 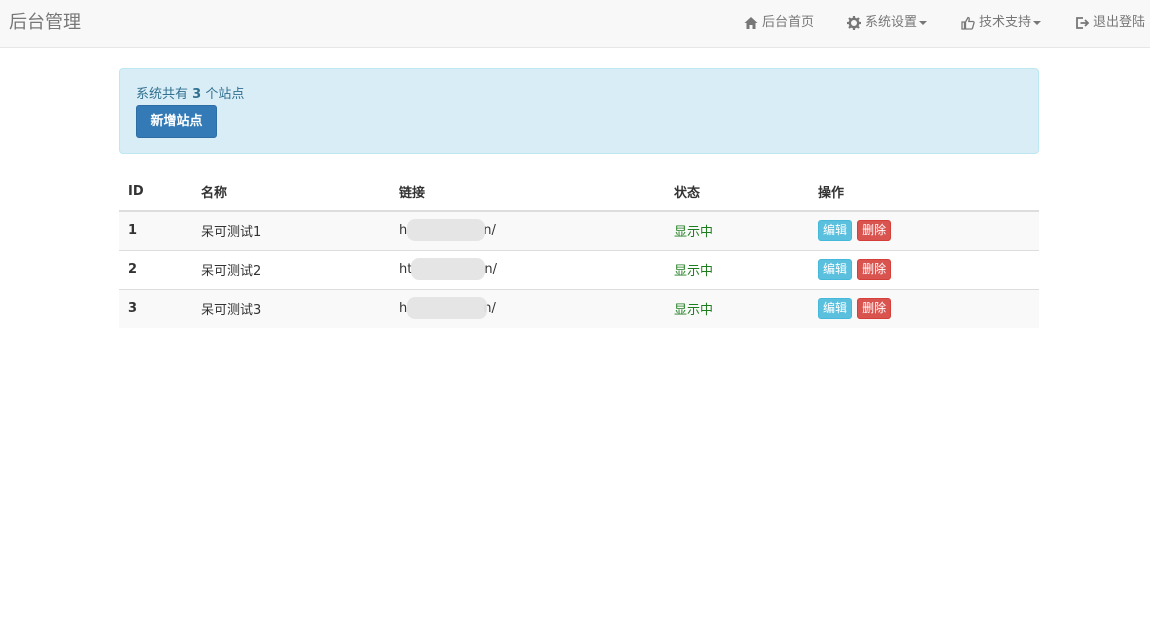 What do you see at coordinates (891, 22) in the screenshot?
I see `nav-system-settings-label: 系统设置` at bounding box center [891, 22].